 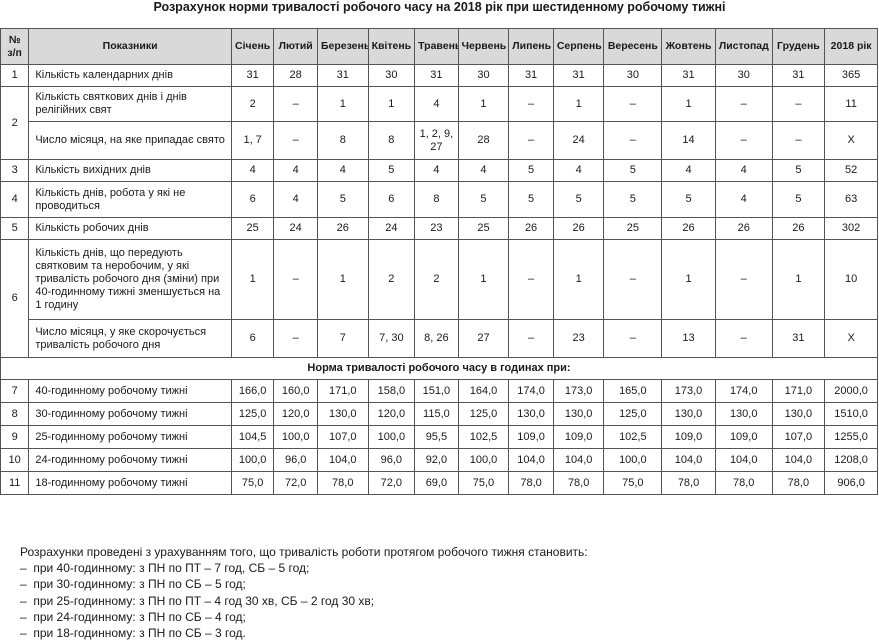 What do you see at coordinates (851, 437) in the screenshot?
I see `year-total-cell: 1255,0` at bounding box center [851, 437].